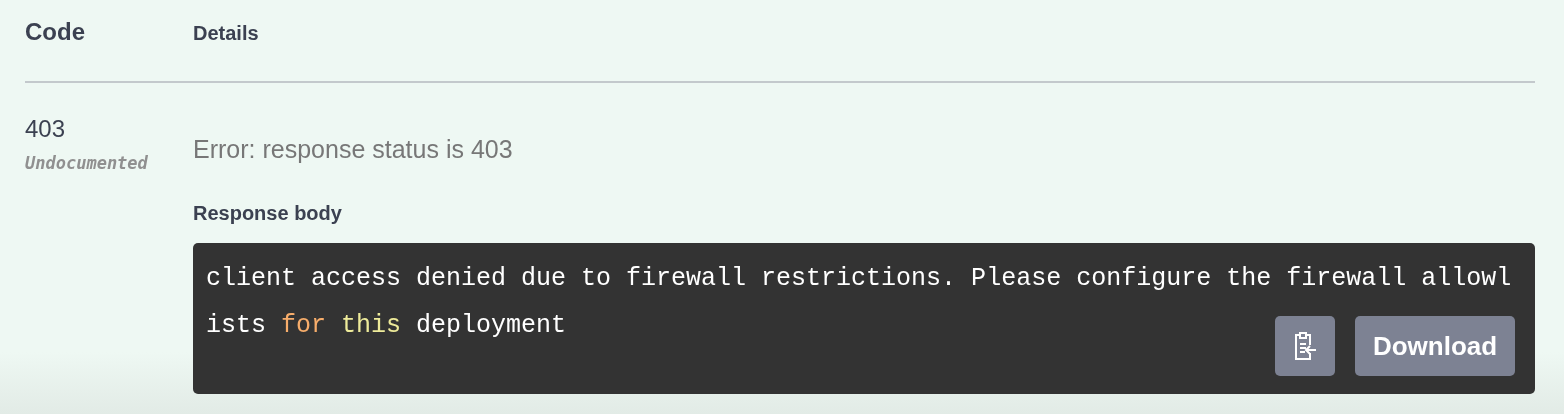  What do you see at coordinates (267, 213) in the screenshot?
I see `section-label: Response body` at bounding box center [267, 213].